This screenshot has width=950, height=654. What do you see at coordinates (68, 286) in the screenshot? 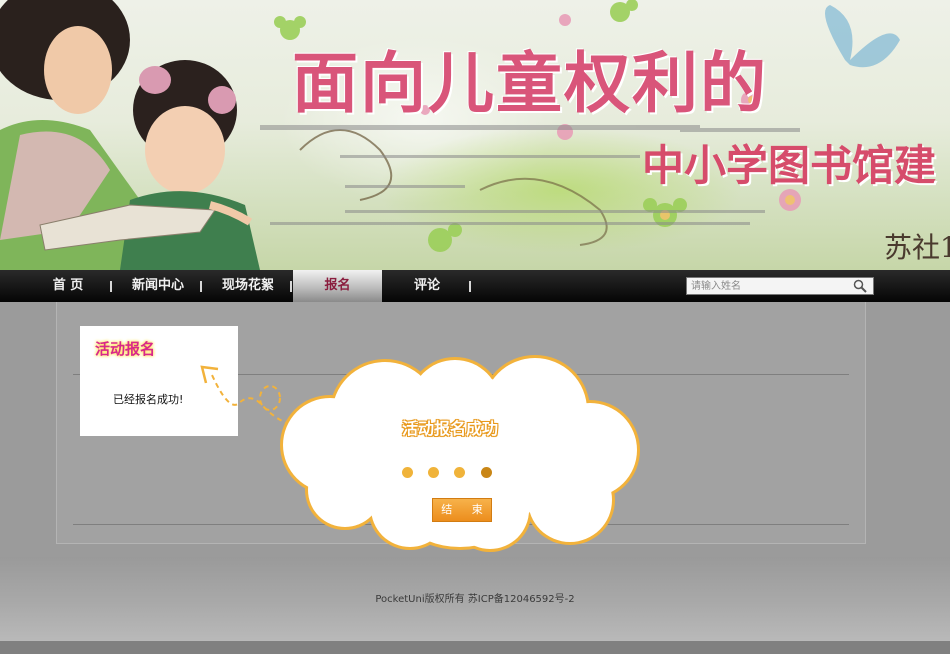
I see `nav-item-home: 首 页` at bounding box center [68, 286].